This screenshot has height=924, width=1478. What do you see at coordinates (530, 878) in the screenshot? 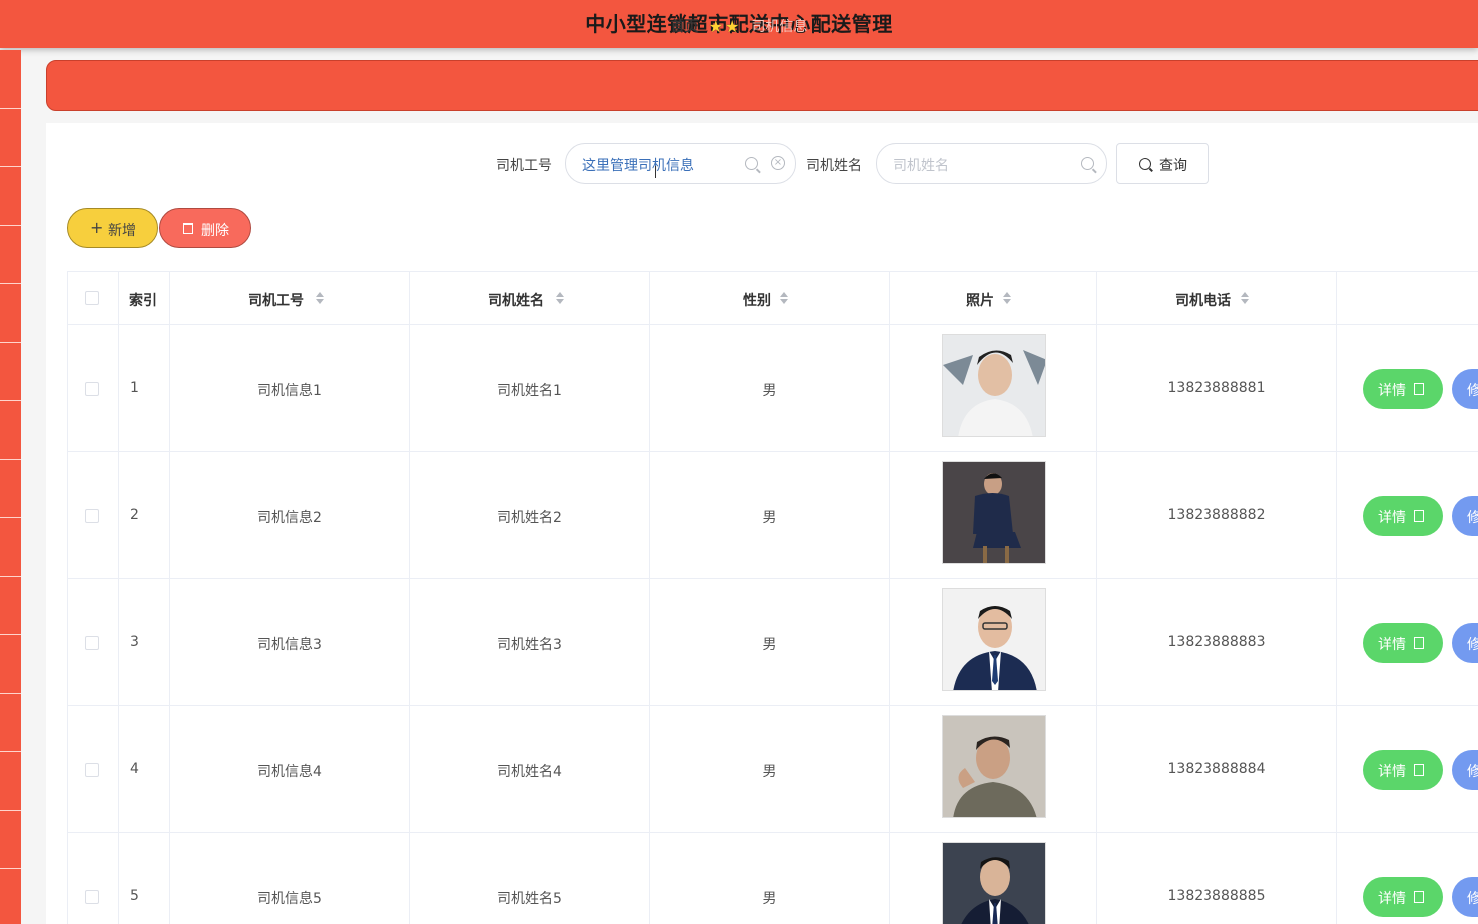
I see `row-driver-name-cell: 司机姓名5` at bounding box center [530, 878].